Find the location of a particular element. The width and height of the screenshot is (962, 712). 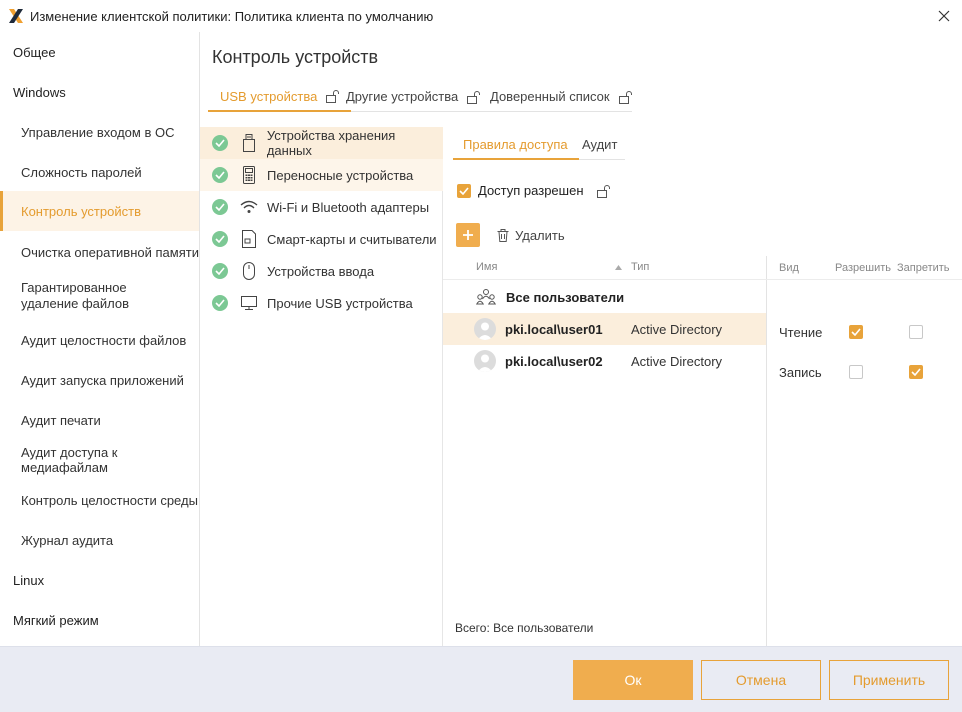

sidebar-item-password-complexity: Сложность паролей is located at coordinates (99, 172).